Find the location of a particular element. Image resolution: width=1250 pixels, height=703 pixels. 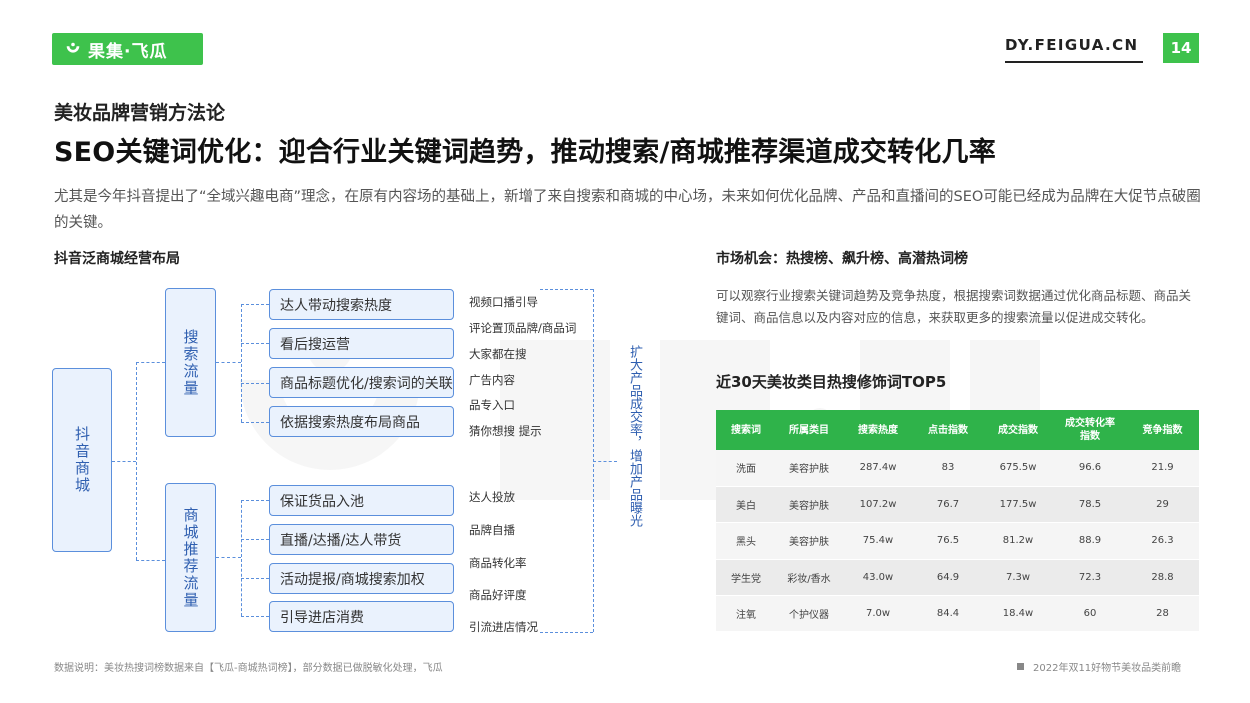

group-search-traffic: 搜索流量 is located at coordinates (190, 362).